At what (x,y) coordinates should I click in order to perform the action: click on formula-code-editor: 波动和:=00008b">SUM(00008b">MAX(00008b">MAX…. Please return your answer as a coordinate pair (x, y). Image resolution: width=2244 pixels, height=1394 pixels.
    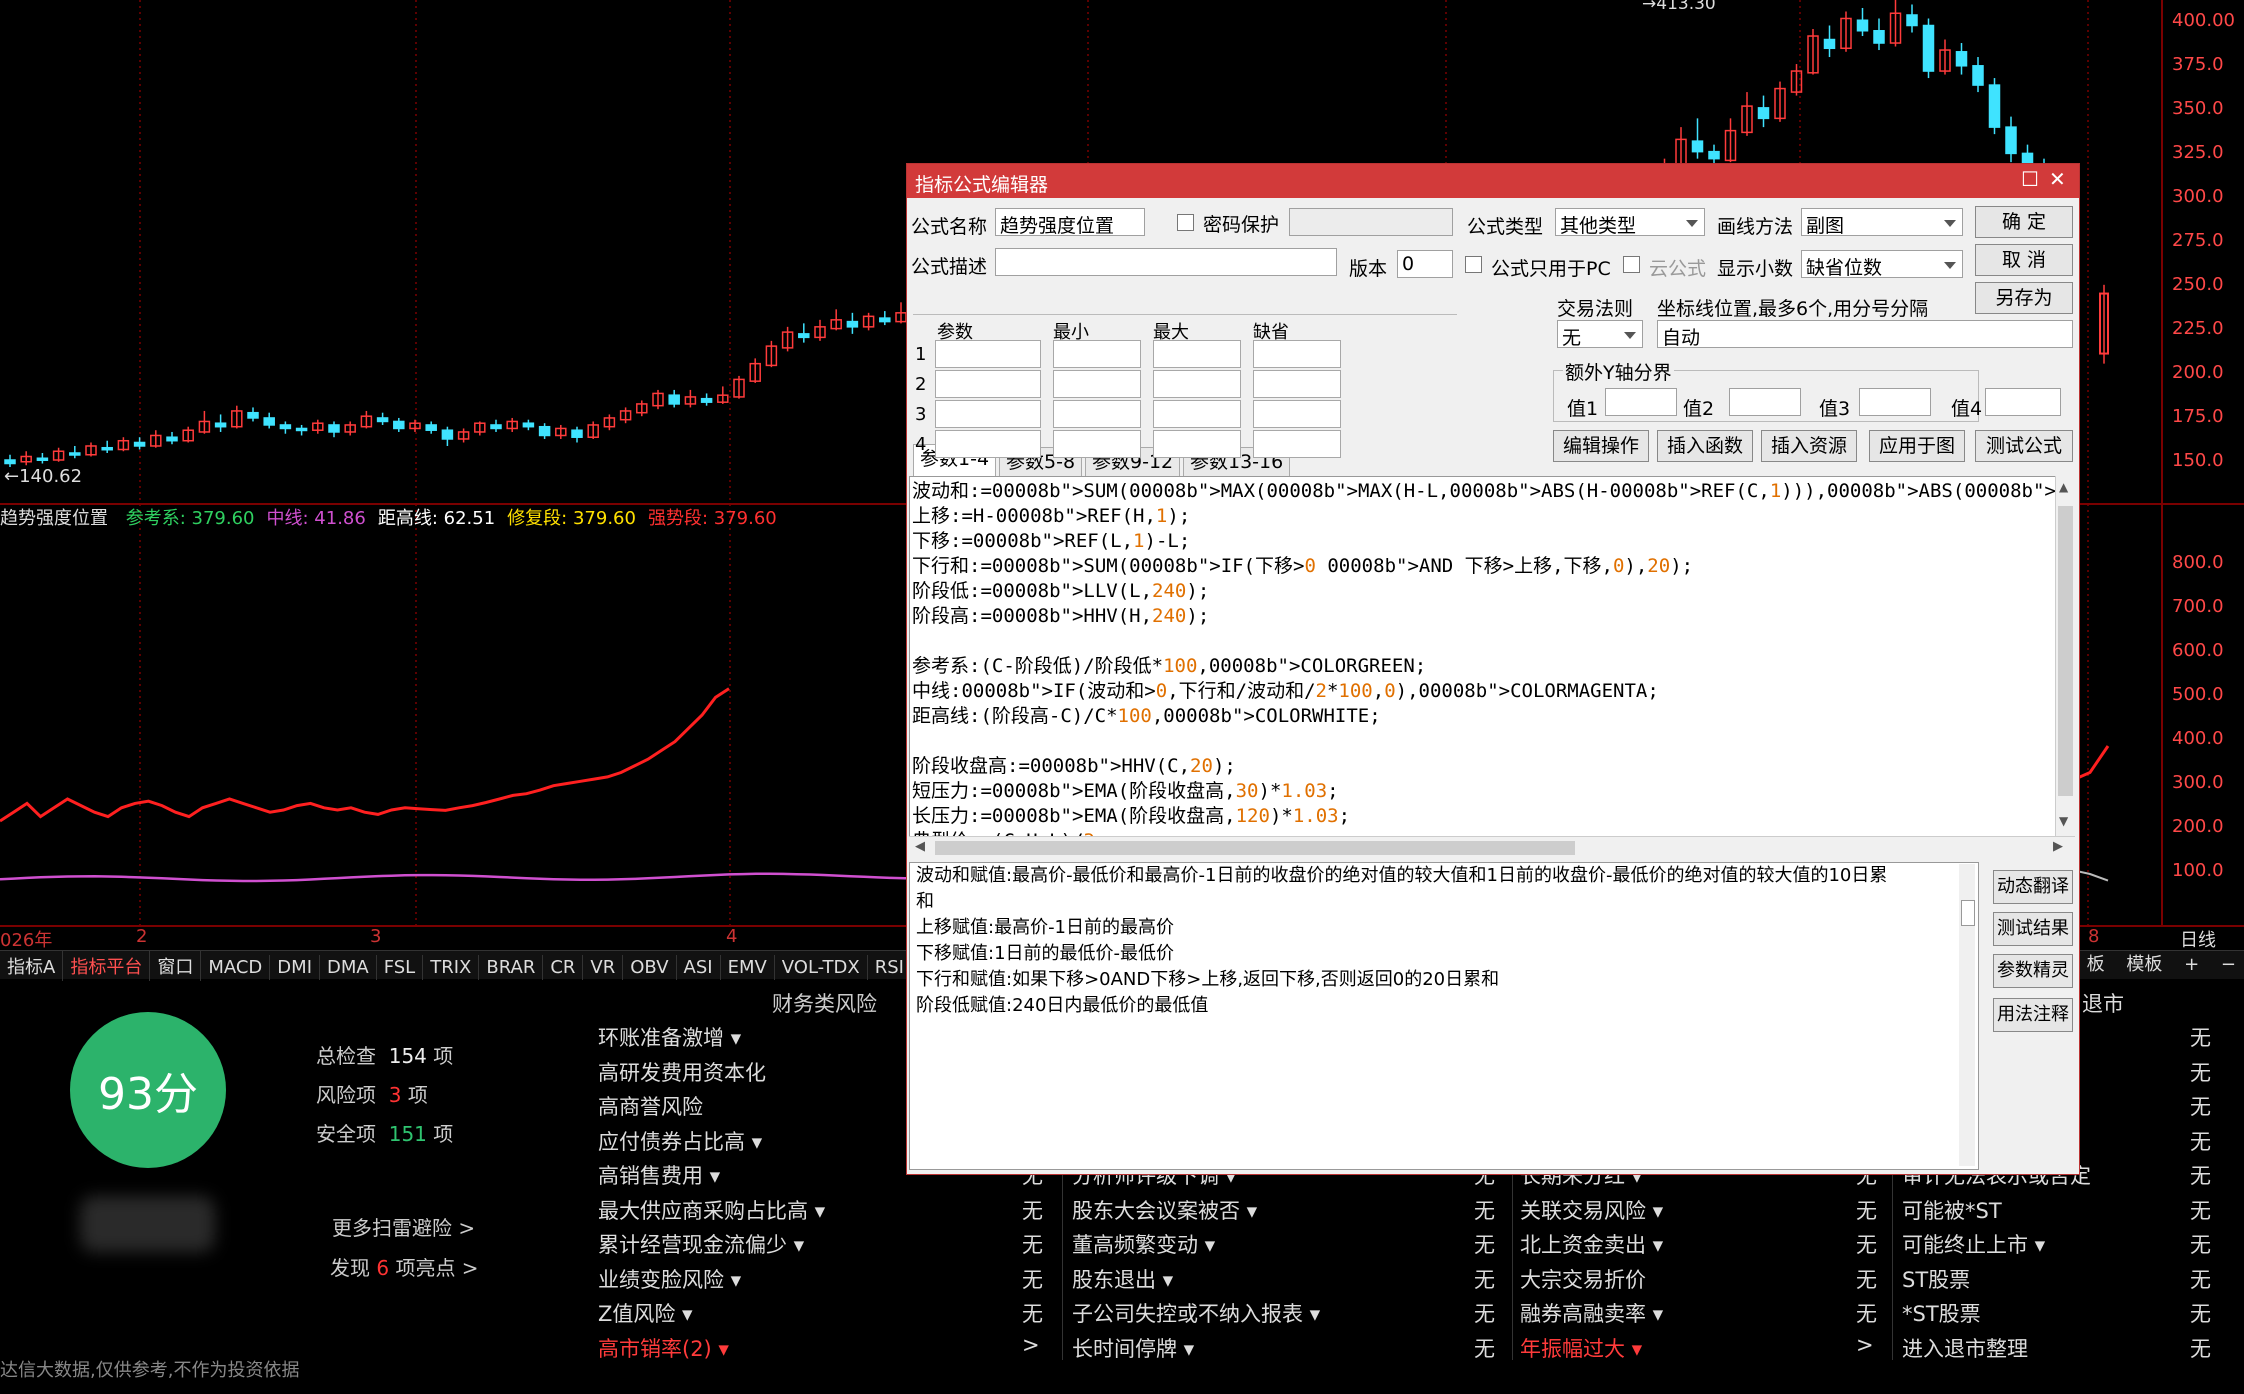
    Looking at the image, I should click on (1484, 657).